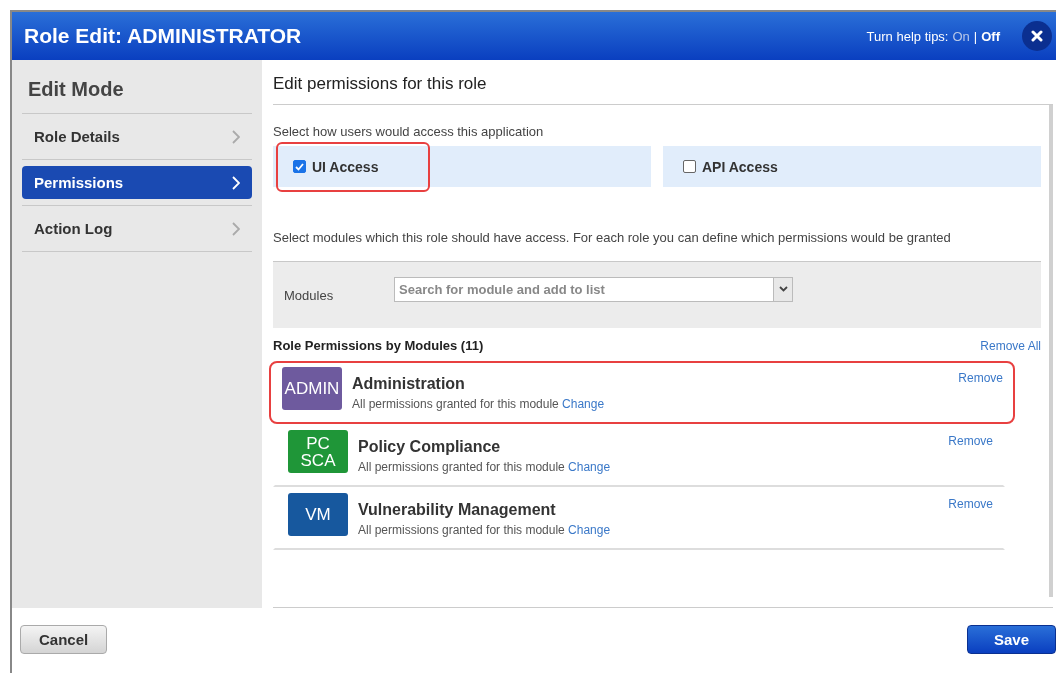 The height and width of the screenshot is (673, 1056). What do you see at coordinates (318, 514) in the screenshot?
I see `module-badge: VM` at bounding box center [318, 514].